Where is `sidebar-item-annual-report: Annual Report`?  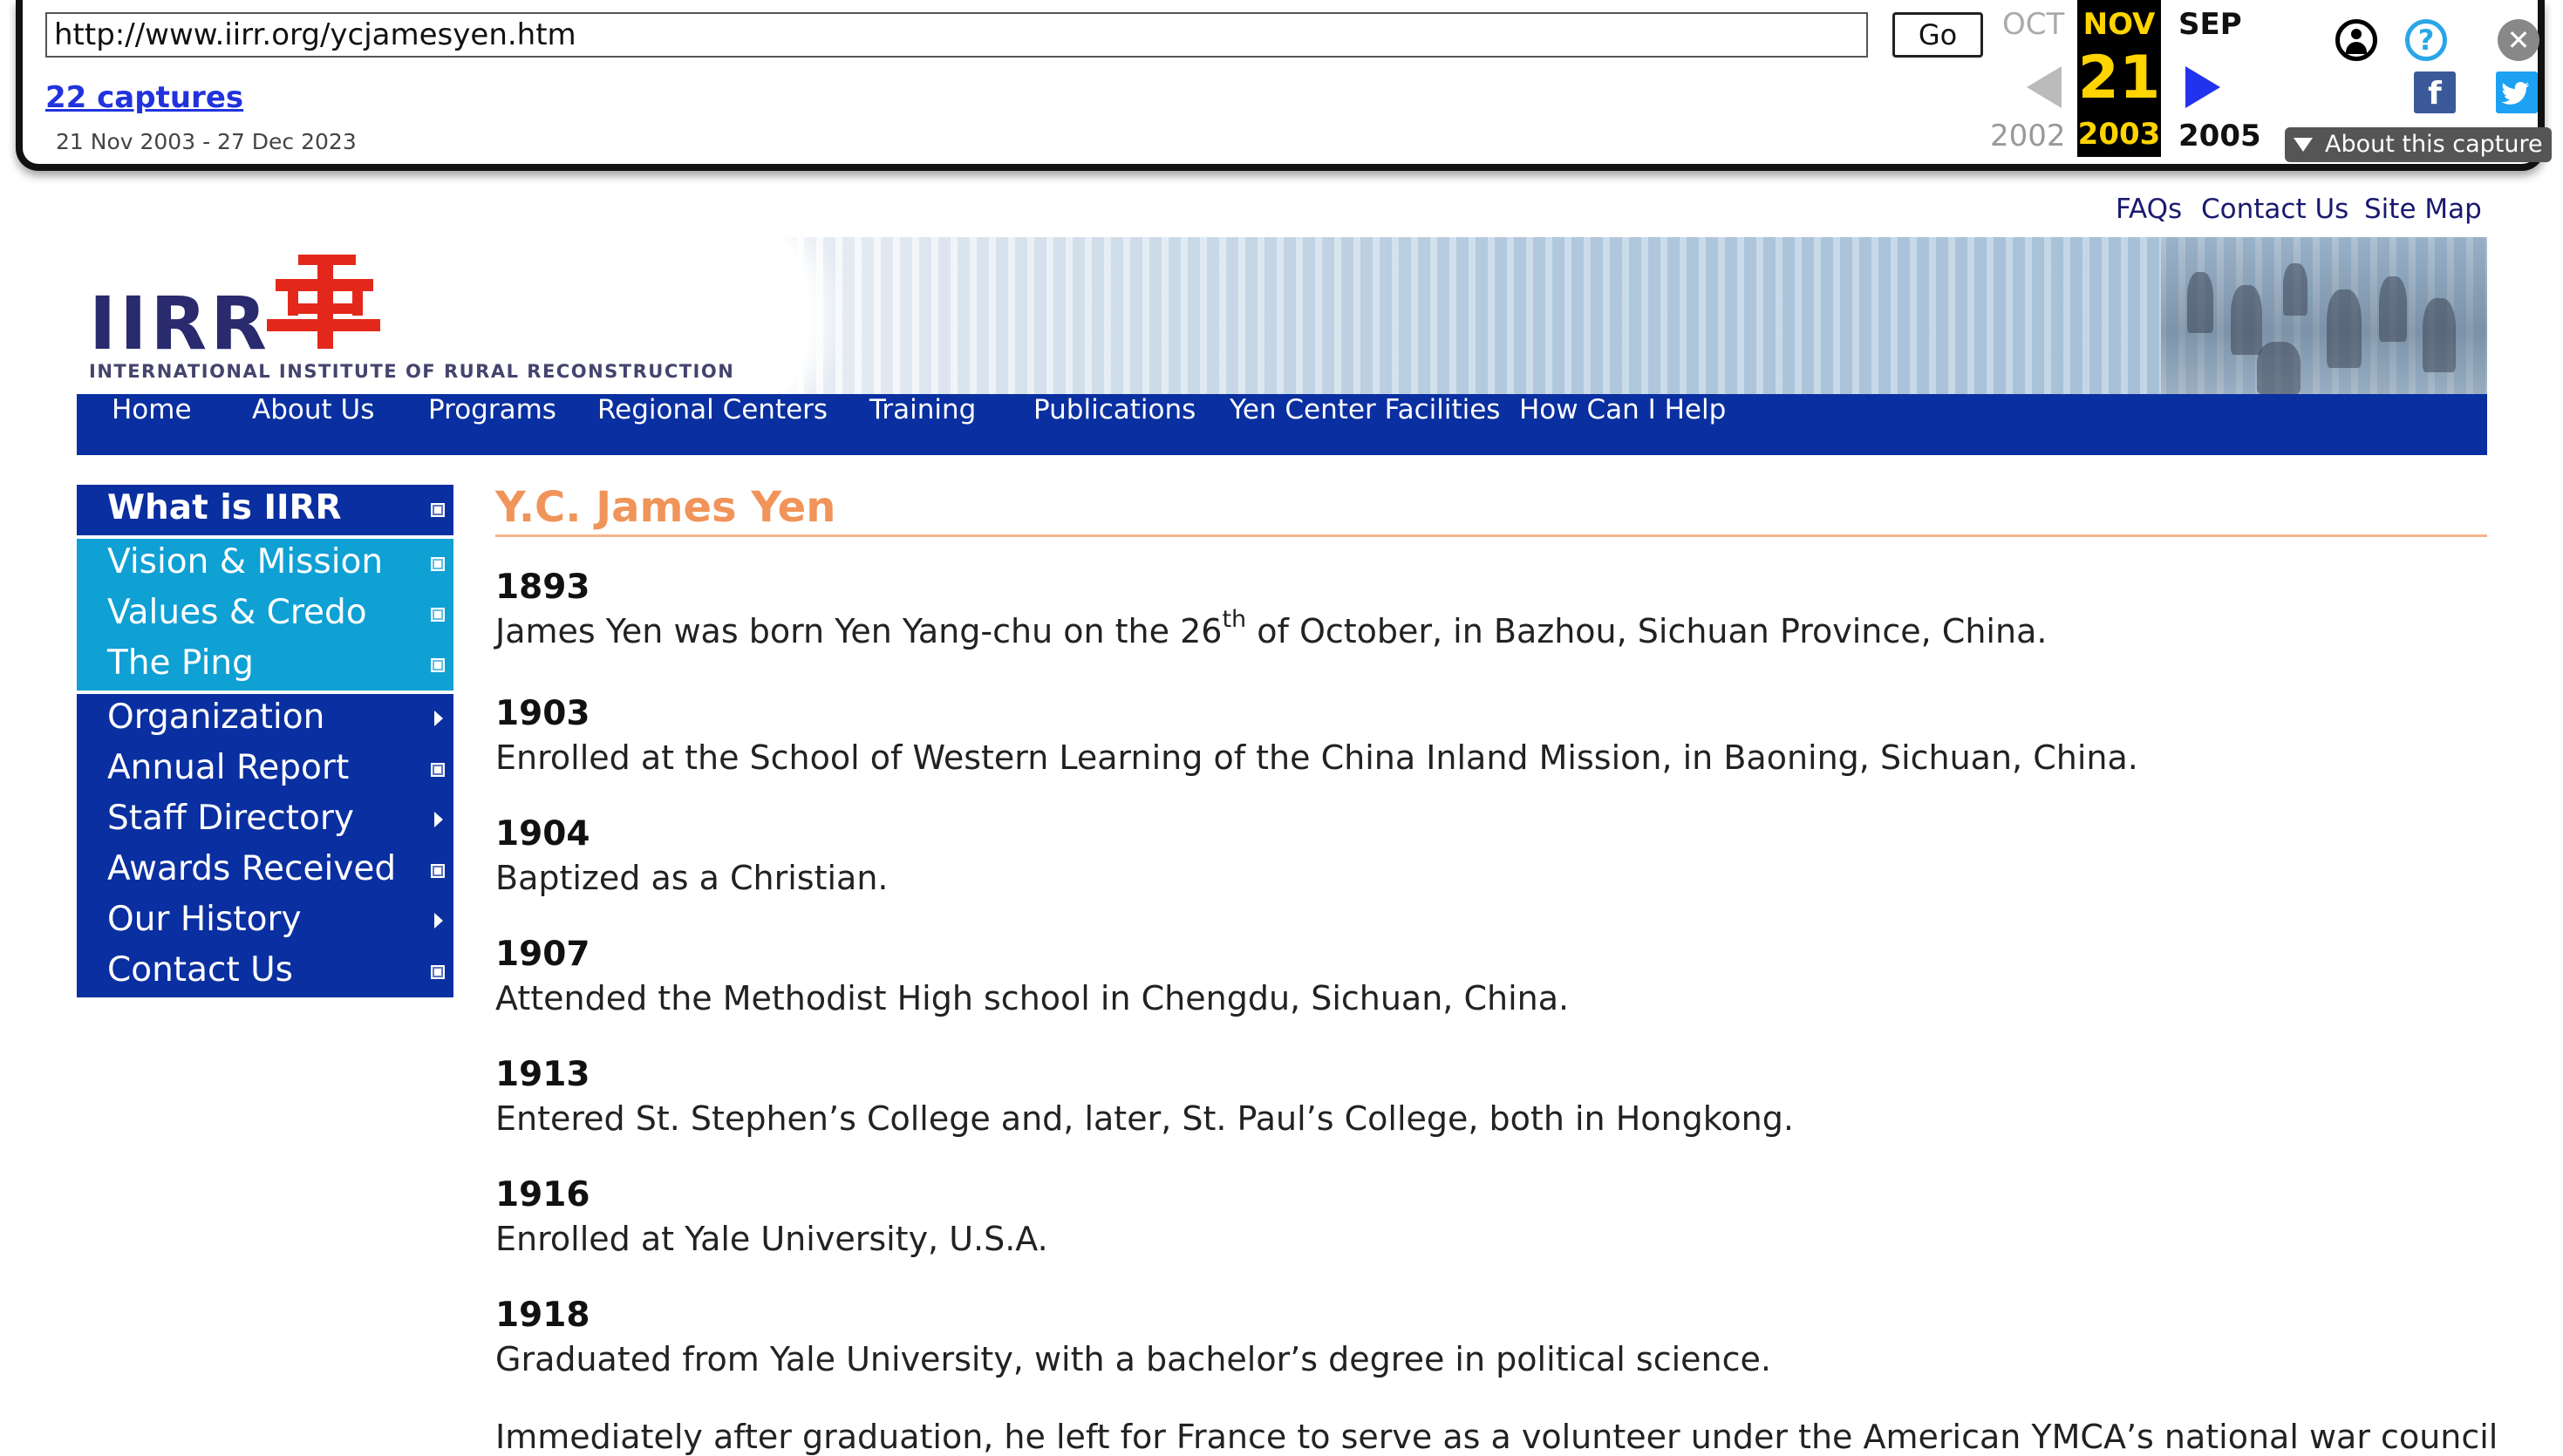 sidebar-item-annual-report: Annual Report is located at coordinates (265, 770).